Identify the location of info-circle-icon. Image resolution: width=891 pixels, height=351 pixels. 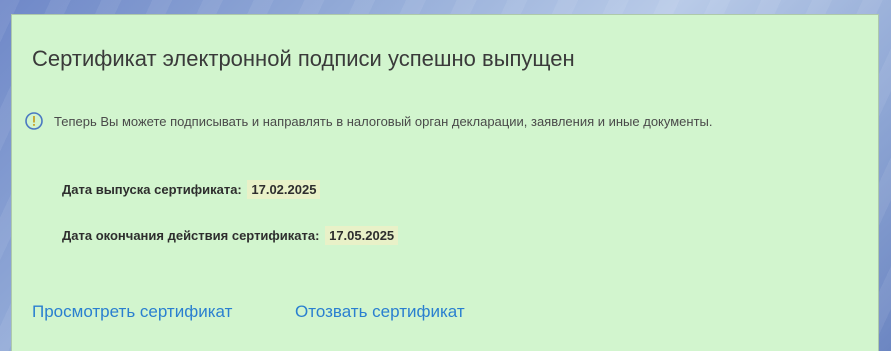
(34, 121).